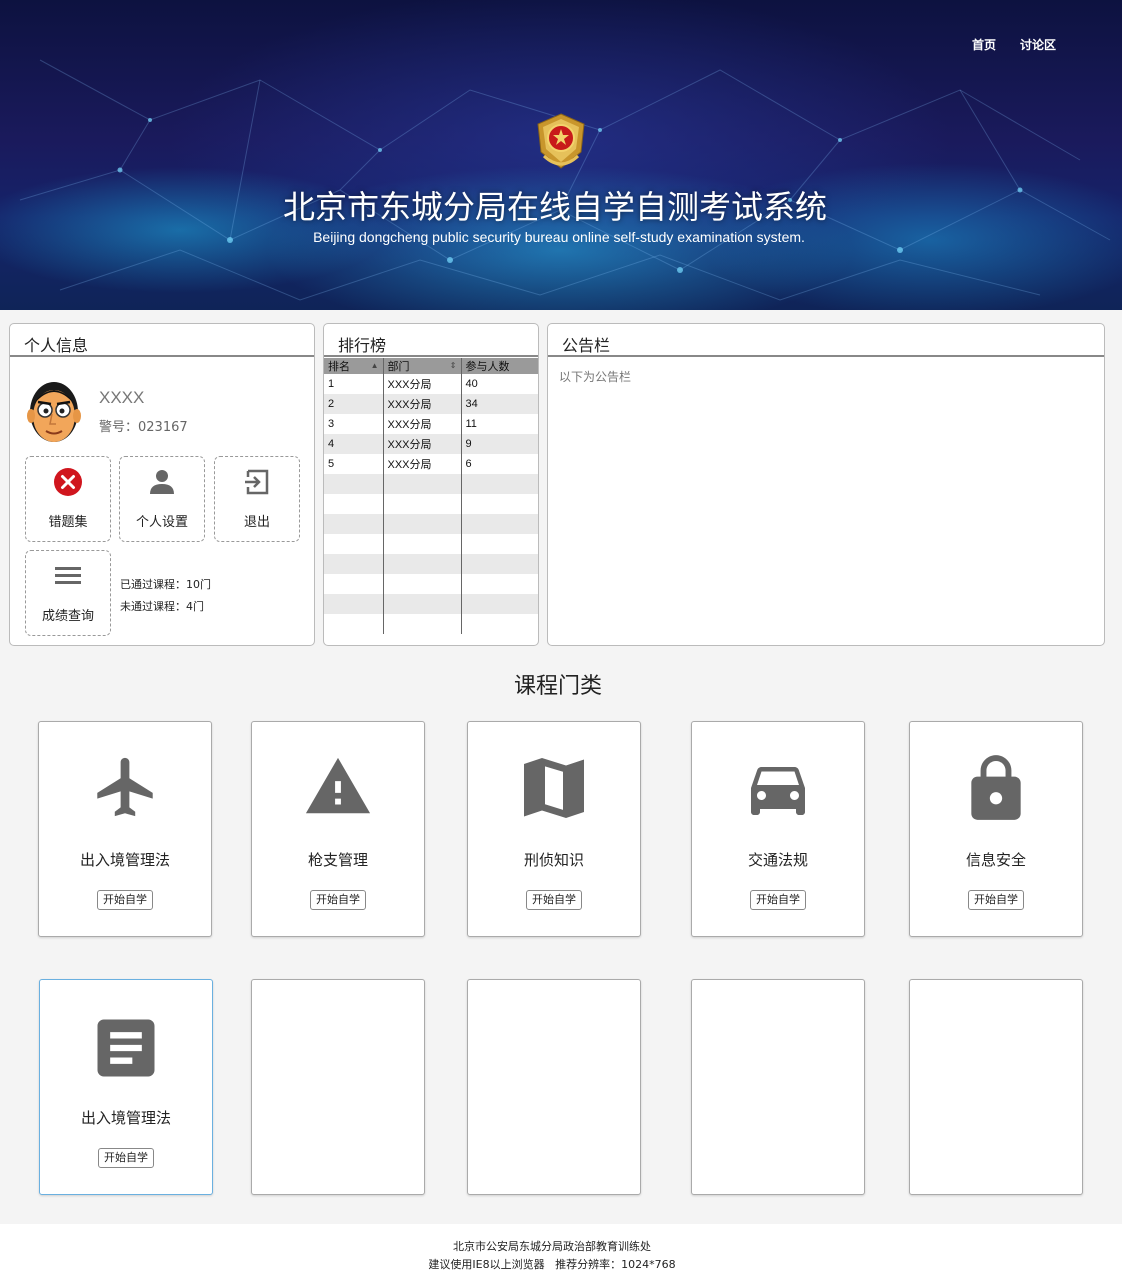 Image resolution: width=1122 pixels, height=1283 pixels. What do you see at coordinates (162, 499) in the screenshot?
I see `settings-button: 个人设置` at bounding box center [162, 499].